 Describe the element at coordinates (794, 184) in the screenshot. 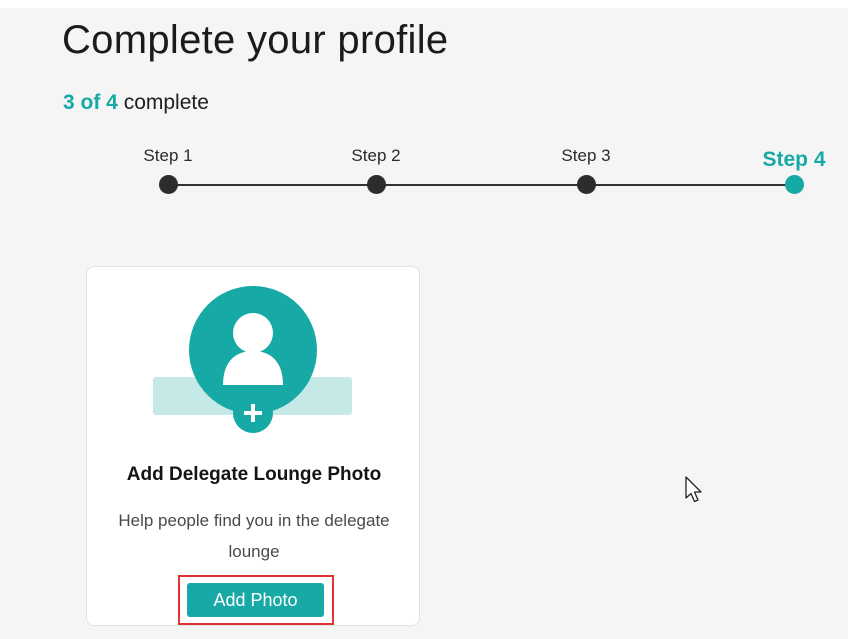

I see `step-4-dot` at that location.